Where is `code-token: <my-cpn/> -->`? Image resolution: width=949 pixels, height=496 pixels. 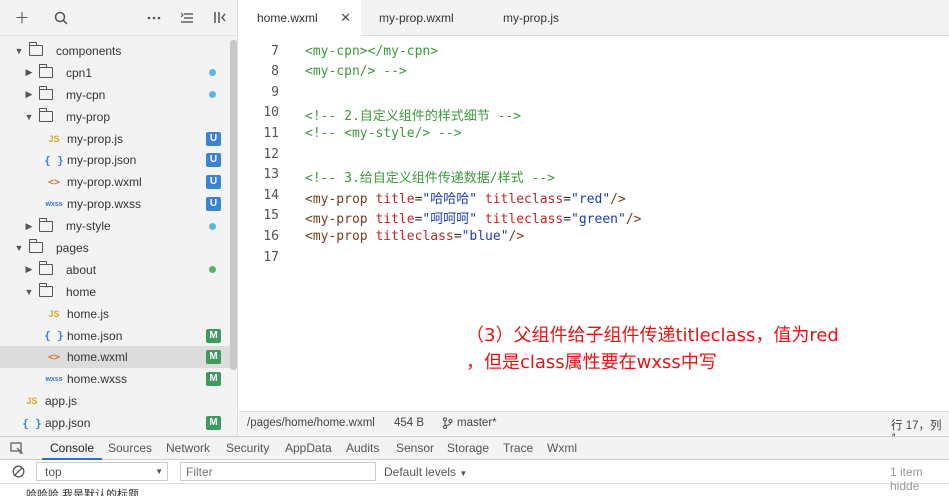
code-token: <my-cpn/> --> is located at coordinates (356, 72).